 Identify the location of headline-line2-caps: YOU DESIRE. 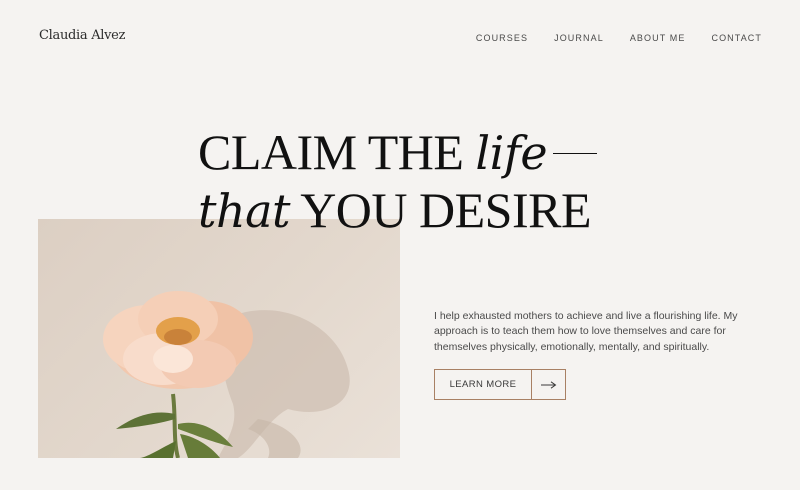
(446, 210).